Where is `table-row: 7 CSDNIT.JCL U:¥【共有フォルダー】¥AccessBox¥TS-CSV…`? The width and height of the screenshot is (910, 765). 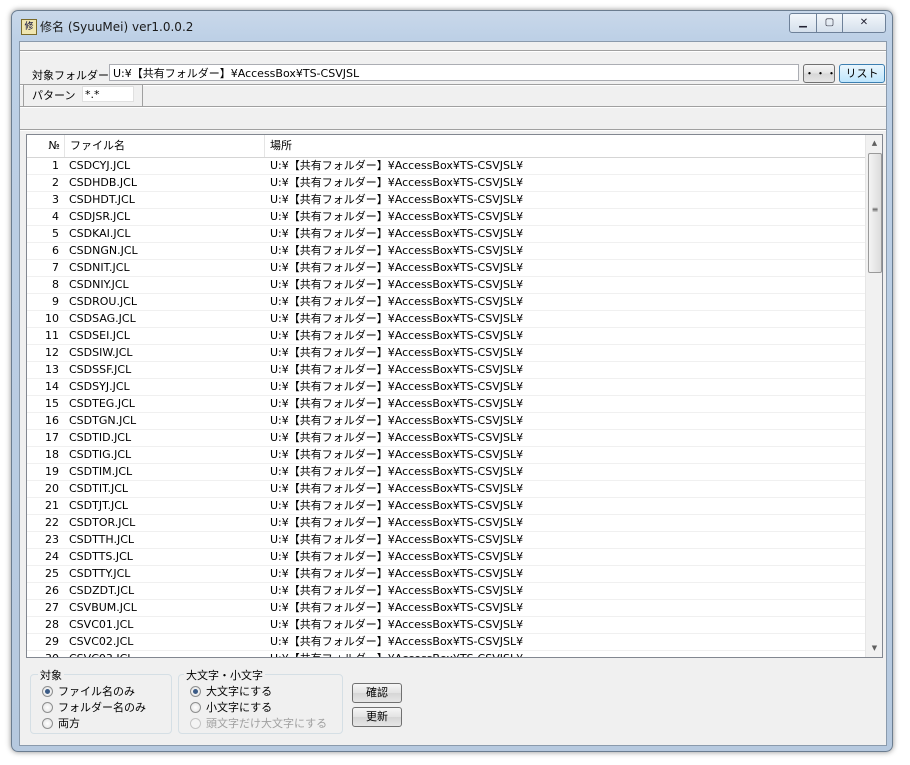 table-row: 7 CSDNIT.JCL U:¥【共有フォルダー】¥AccessBox¥TS-CSV… is located at coordinates (446, 268).